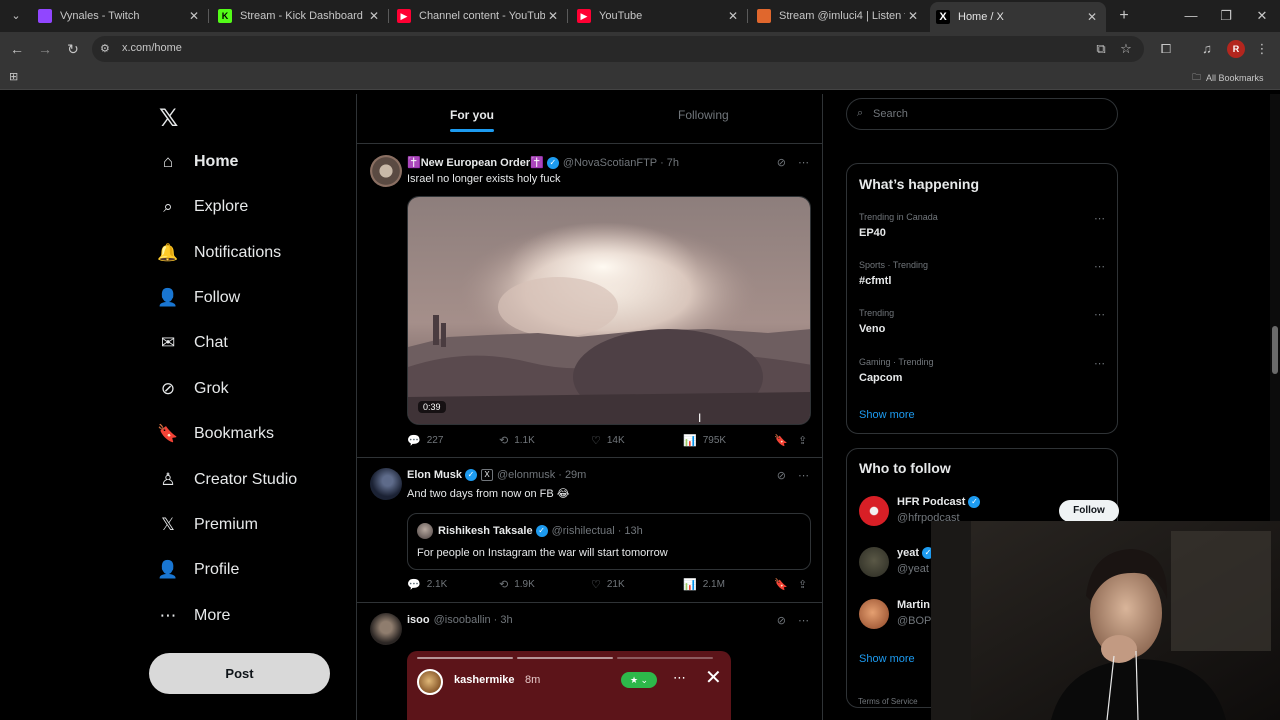  Describe the element at coordinates (198, 298) in the screenshot. I see `nav-follow: 👤 Follow` at that location.